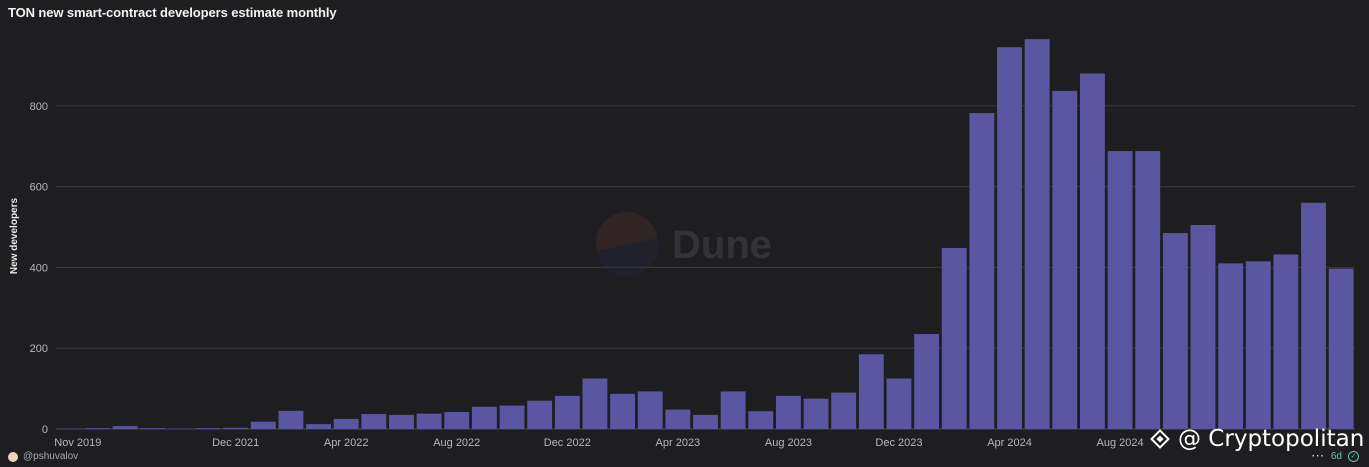  I want to click on x-tick-label: Dec 2021, so click(235, 443).